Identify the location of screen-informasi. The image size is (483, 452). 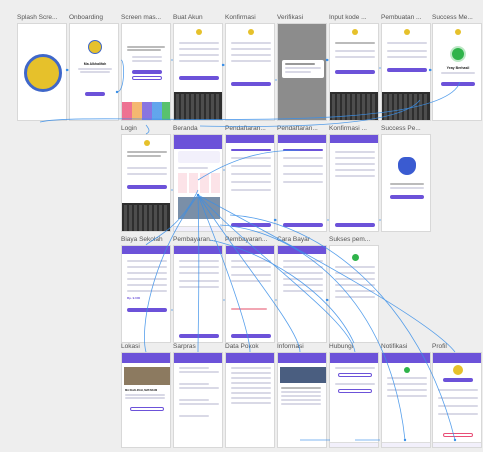
(302, 400).